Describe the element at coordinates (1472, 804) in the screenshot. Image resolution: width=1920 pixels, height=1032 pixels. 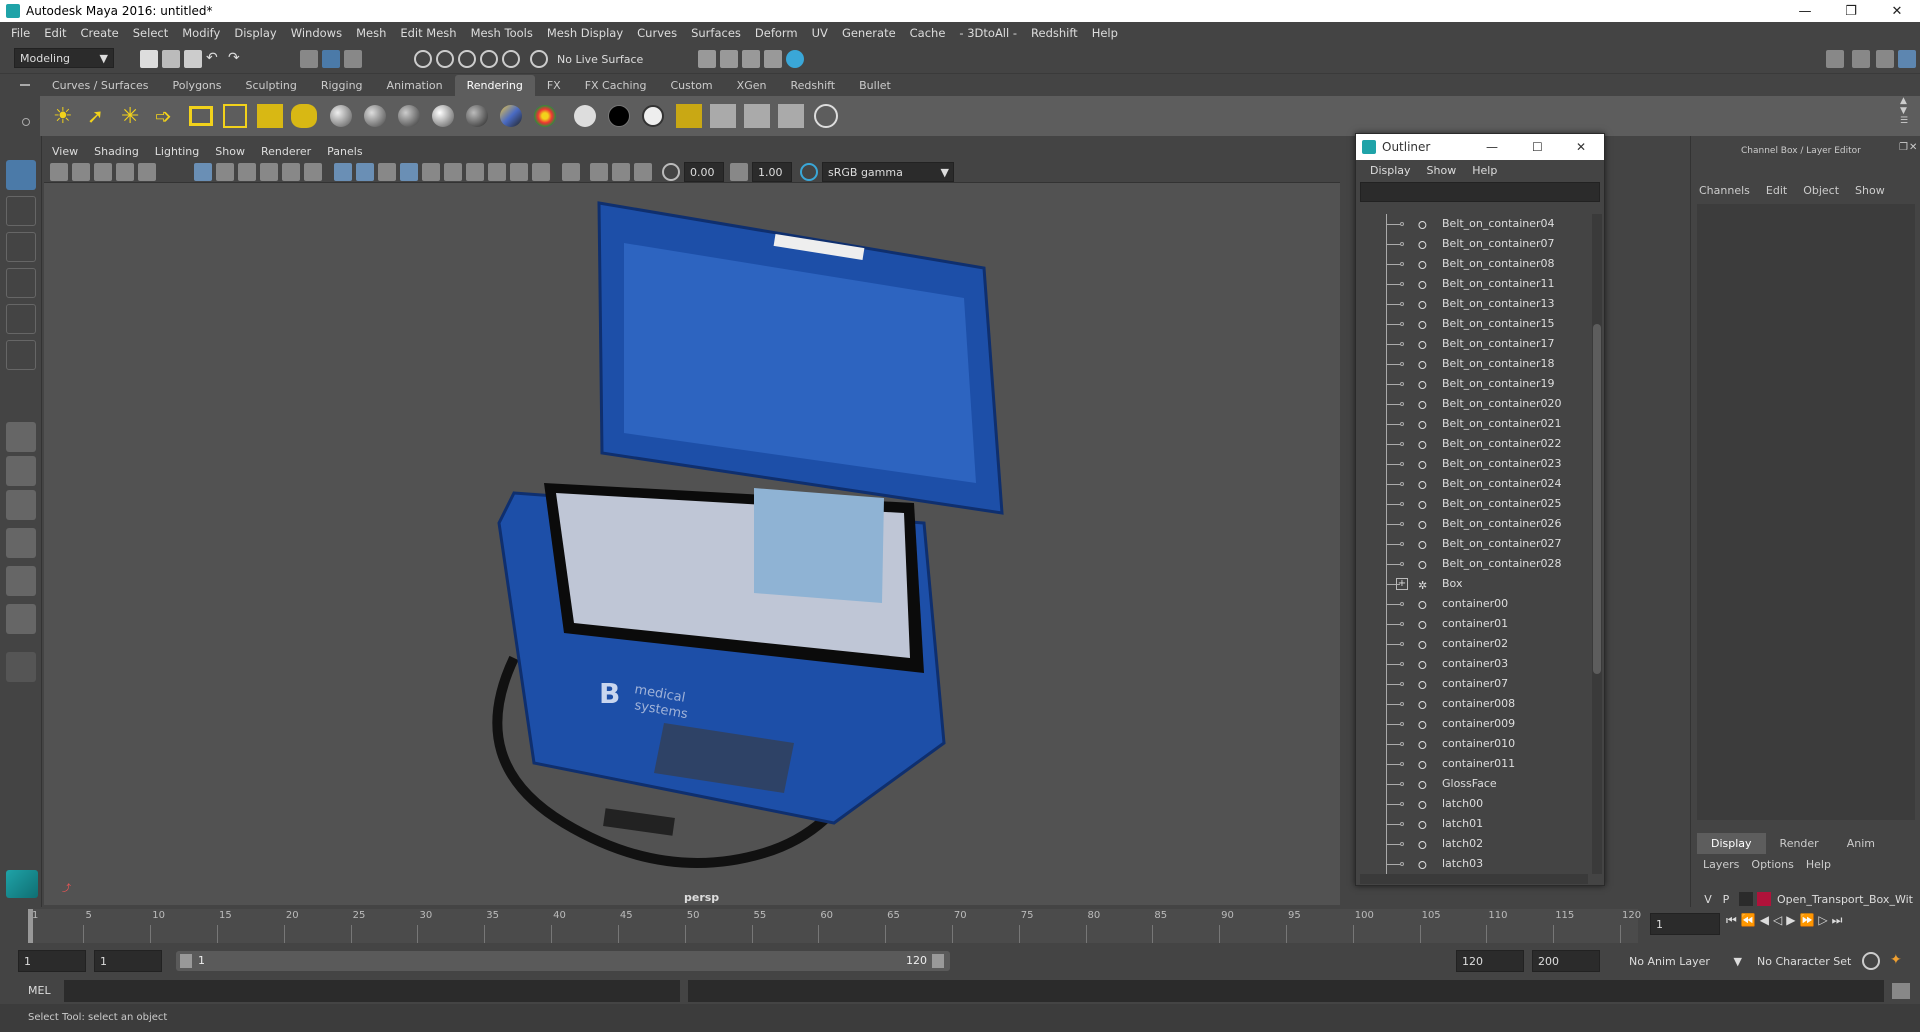
I see `outliner-item: ⭘ latch00` at that location.